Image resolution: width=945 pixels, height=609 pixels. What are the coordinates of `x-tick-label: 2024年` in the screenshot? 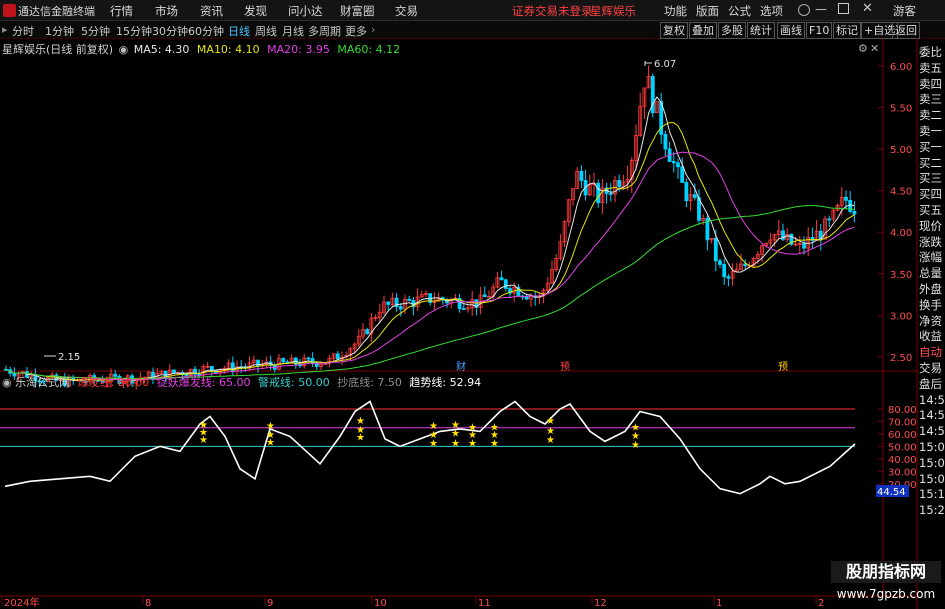 It's located at (21, 602).